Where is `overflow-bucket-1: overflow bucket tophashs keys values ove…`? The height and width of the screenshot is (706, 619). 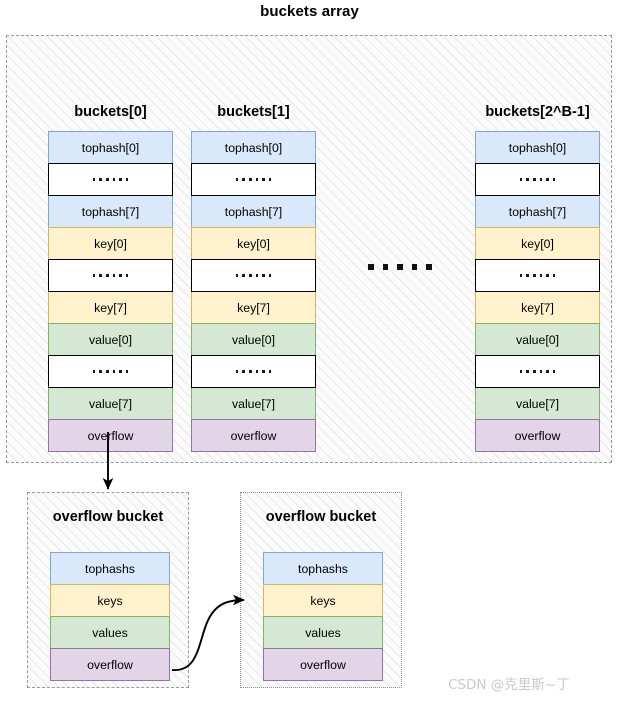 overflow-bucket-1: overflow bucket tophashs keys values ove… is located at coordinates (108, 590).